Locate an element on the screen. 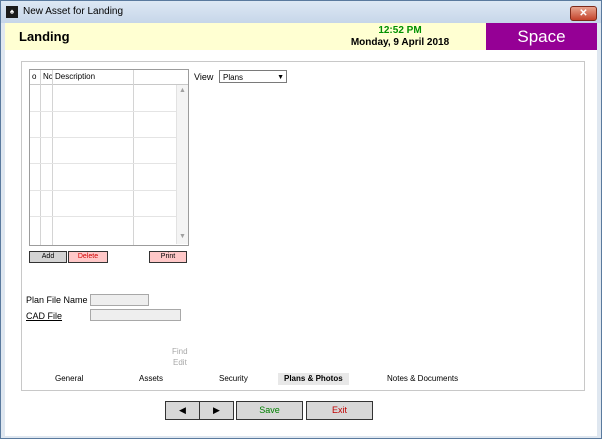 Image resolution: width=602 pixels, height=439 pixels. tab-assets: Assets is located at coordinates (151, 379).